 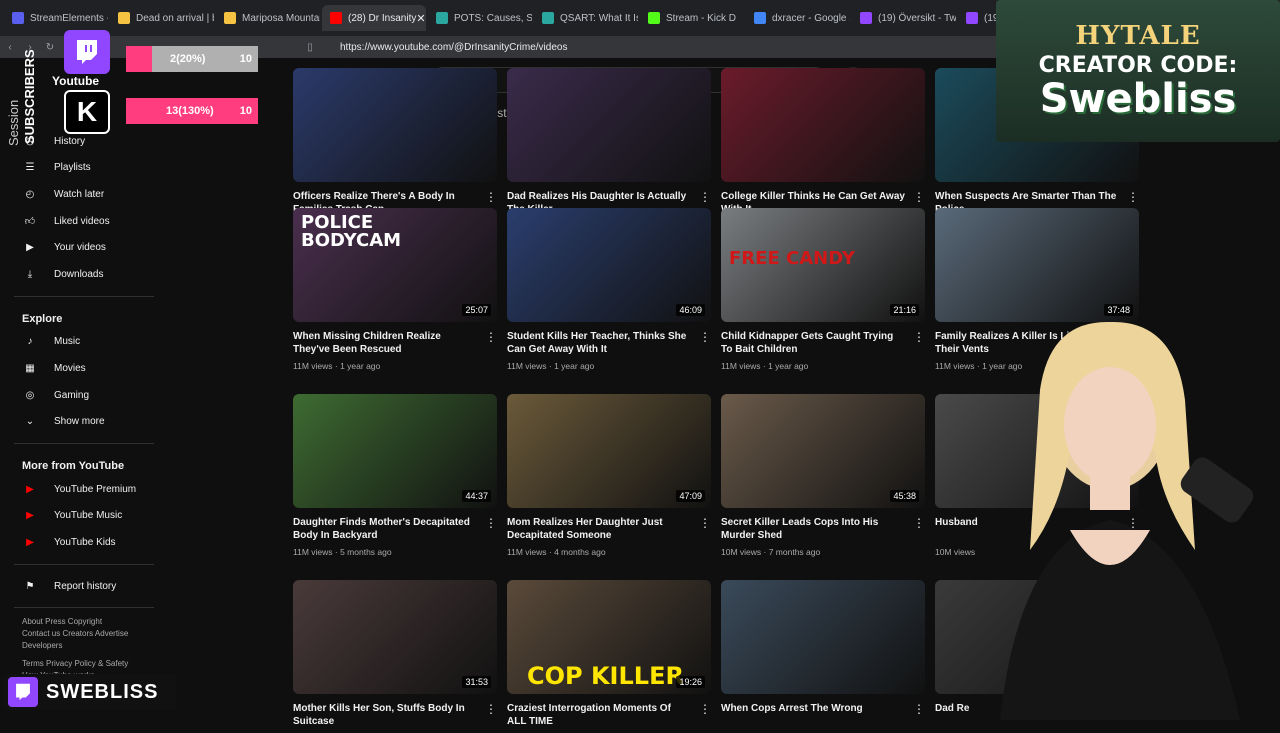 I want to click on video-thumbnail: 46:09, so click(x=609, y=265).